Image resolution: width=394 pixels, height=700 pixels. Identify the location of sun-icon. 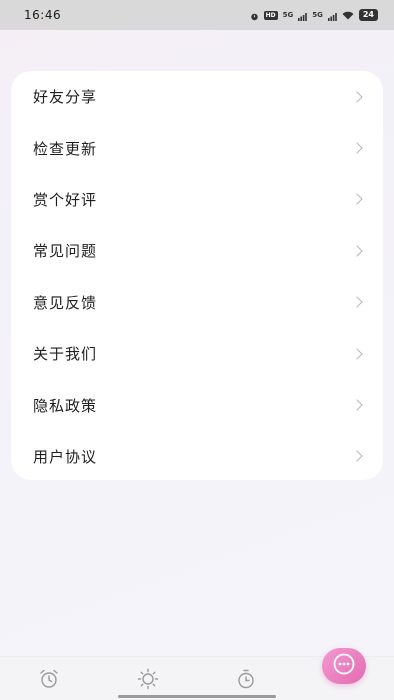
(148, 679).